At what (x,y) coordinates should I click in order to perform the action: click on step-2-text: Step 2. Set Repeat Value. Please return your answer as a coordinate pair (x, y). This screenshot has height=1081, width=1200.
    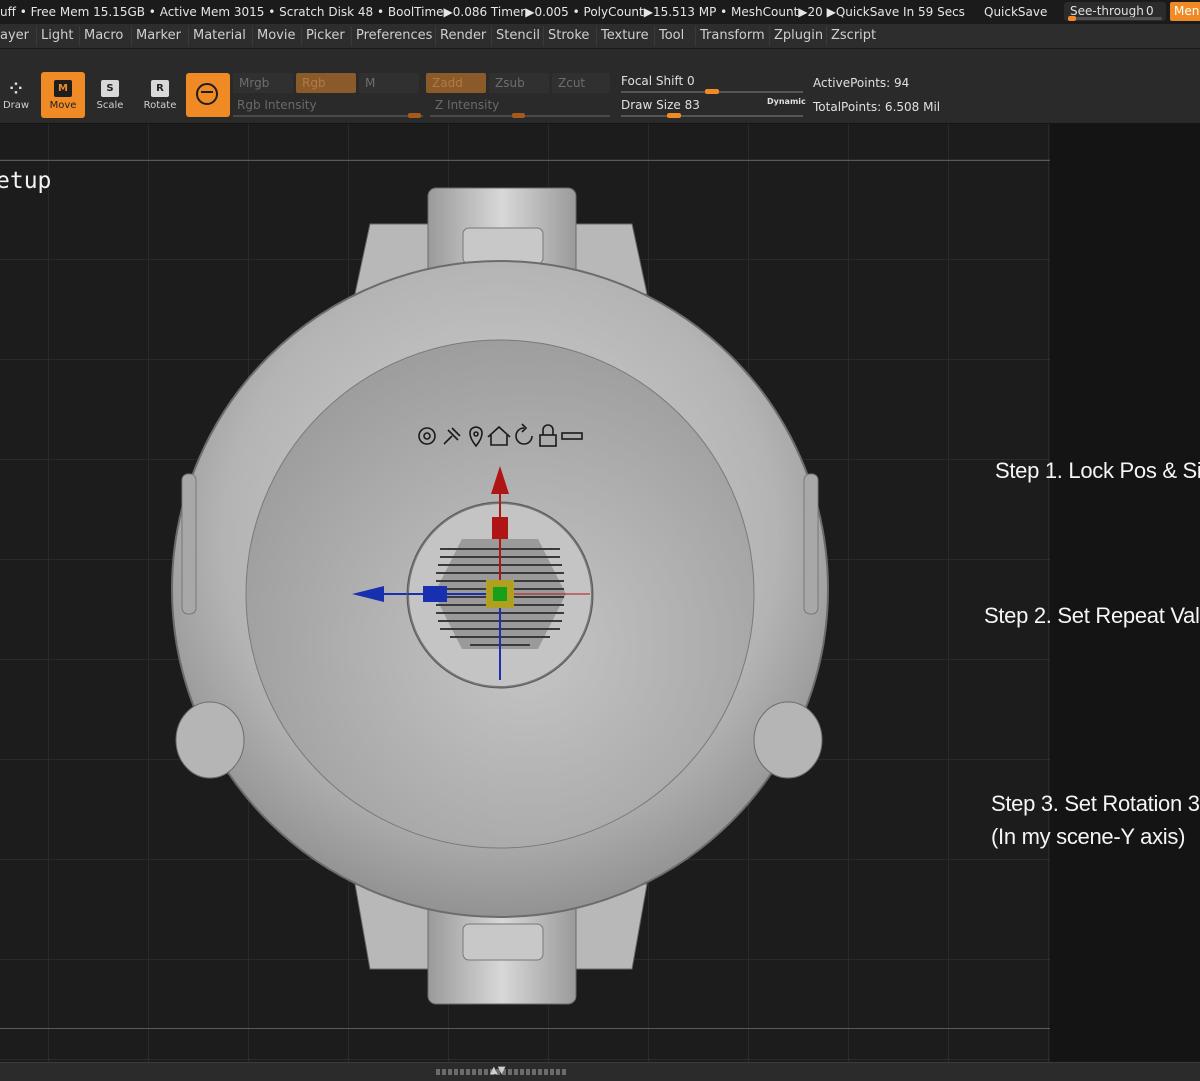
    Looking at the image, I should click on (1092, 615).